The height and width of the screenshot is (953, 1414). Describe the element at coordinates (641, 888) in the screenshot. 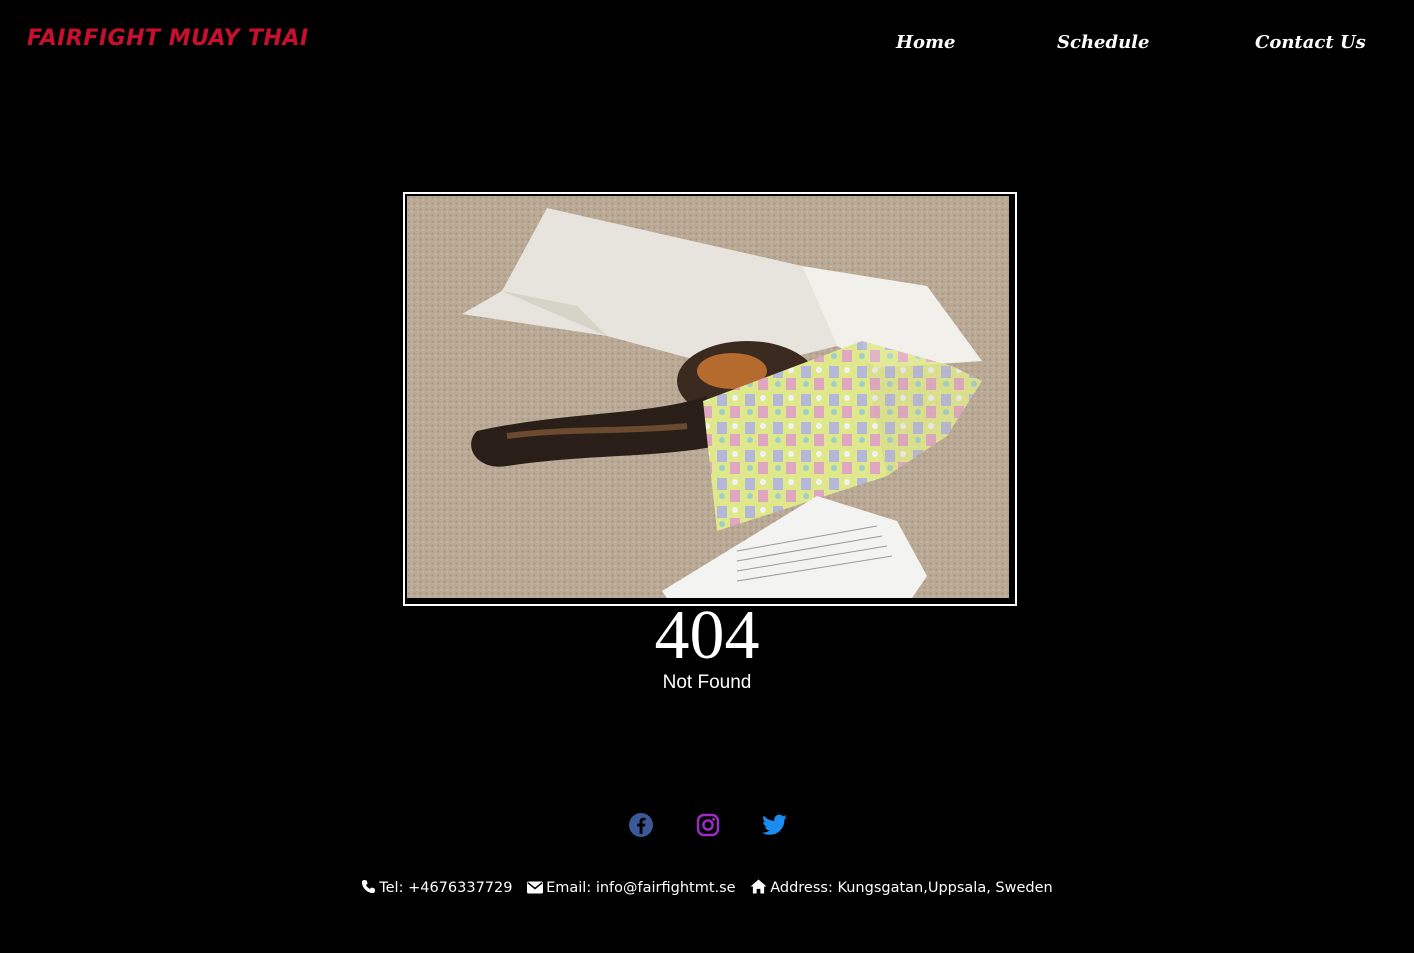

I see `email-text: Email: info@fairfightmt.se` at that location.